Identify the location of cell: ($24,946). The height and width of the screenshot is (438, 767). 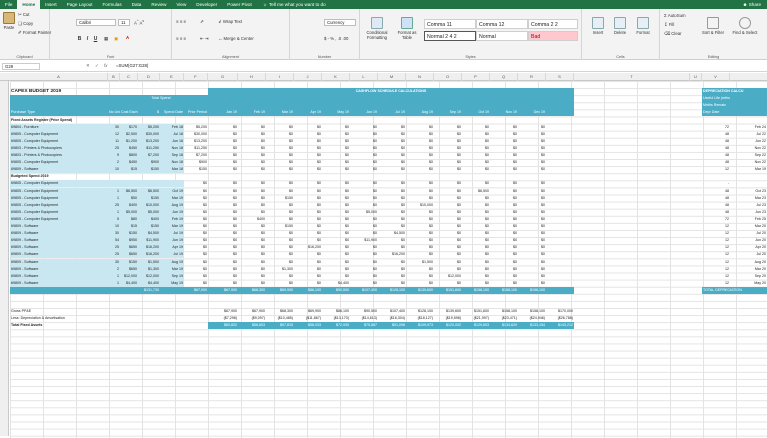
(532, 318).